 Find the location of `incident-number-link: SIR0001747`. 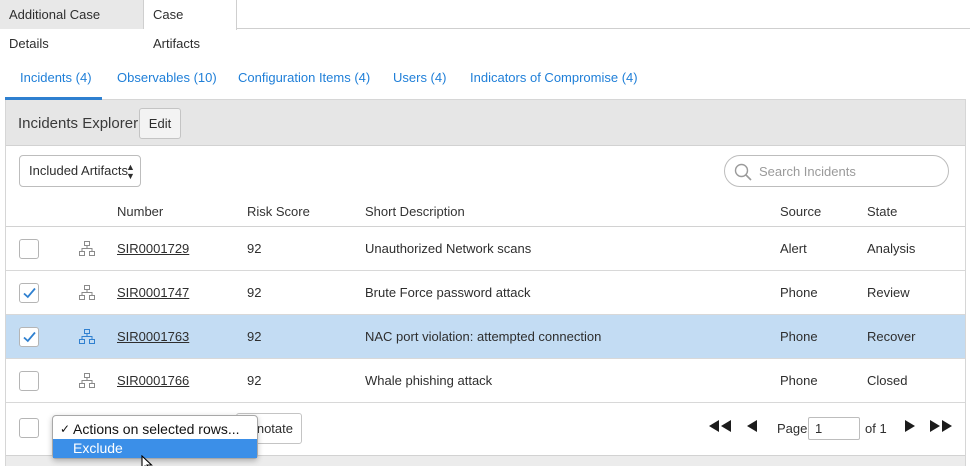

incident-number-link: SIR0001747 is located at coordinates (153, 292).